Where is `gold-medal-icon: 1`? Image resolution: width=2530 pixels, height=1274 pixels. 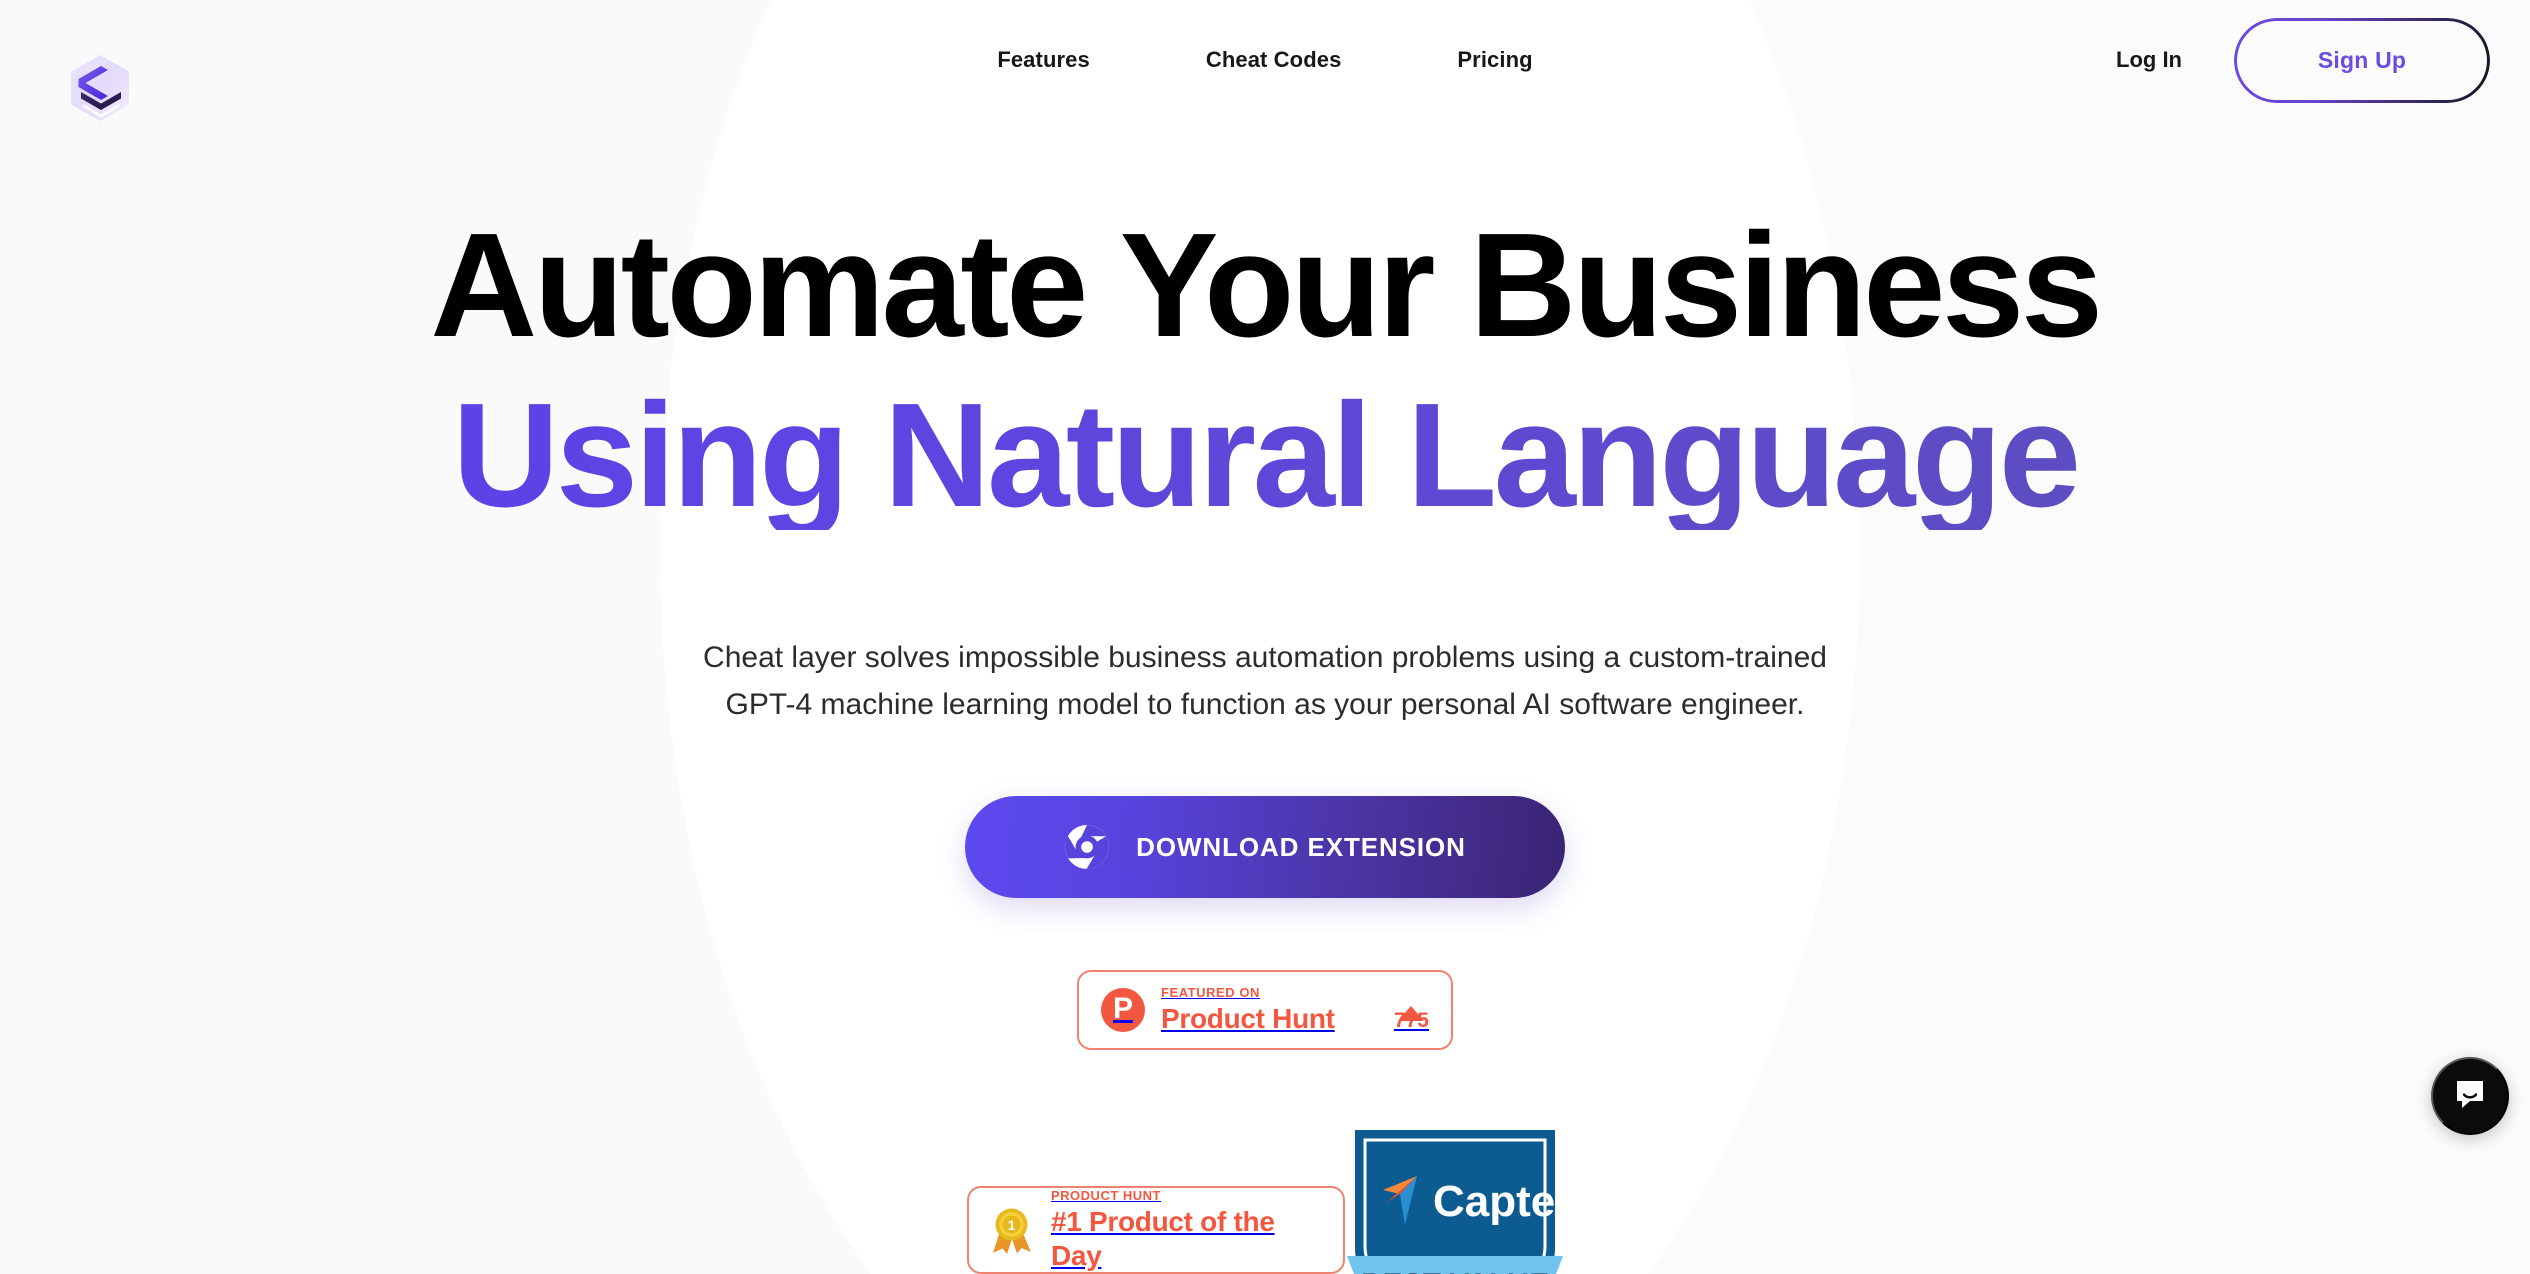 gold-medal-icon: 1 is located at coordinates (1012, 1230).